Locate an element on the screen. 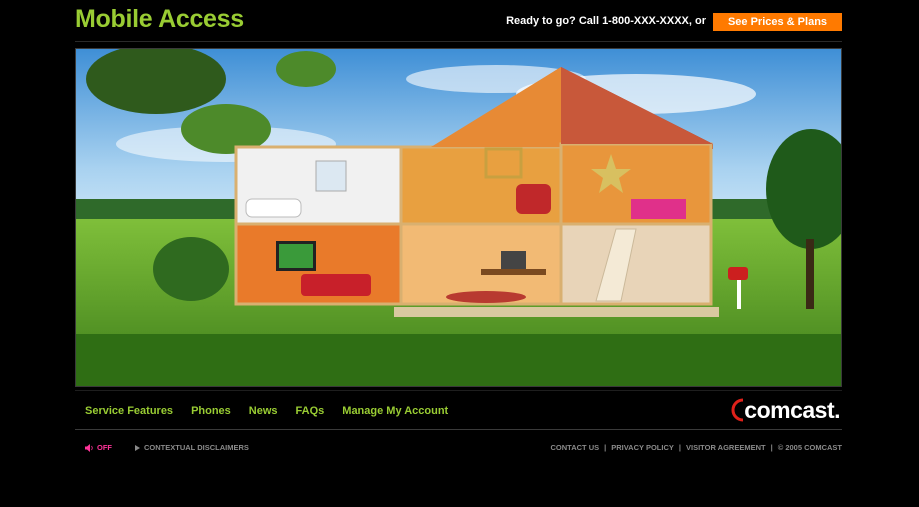 This screenshot has width=919, height=507. foreground-grass is located at coordinates (458, 360).